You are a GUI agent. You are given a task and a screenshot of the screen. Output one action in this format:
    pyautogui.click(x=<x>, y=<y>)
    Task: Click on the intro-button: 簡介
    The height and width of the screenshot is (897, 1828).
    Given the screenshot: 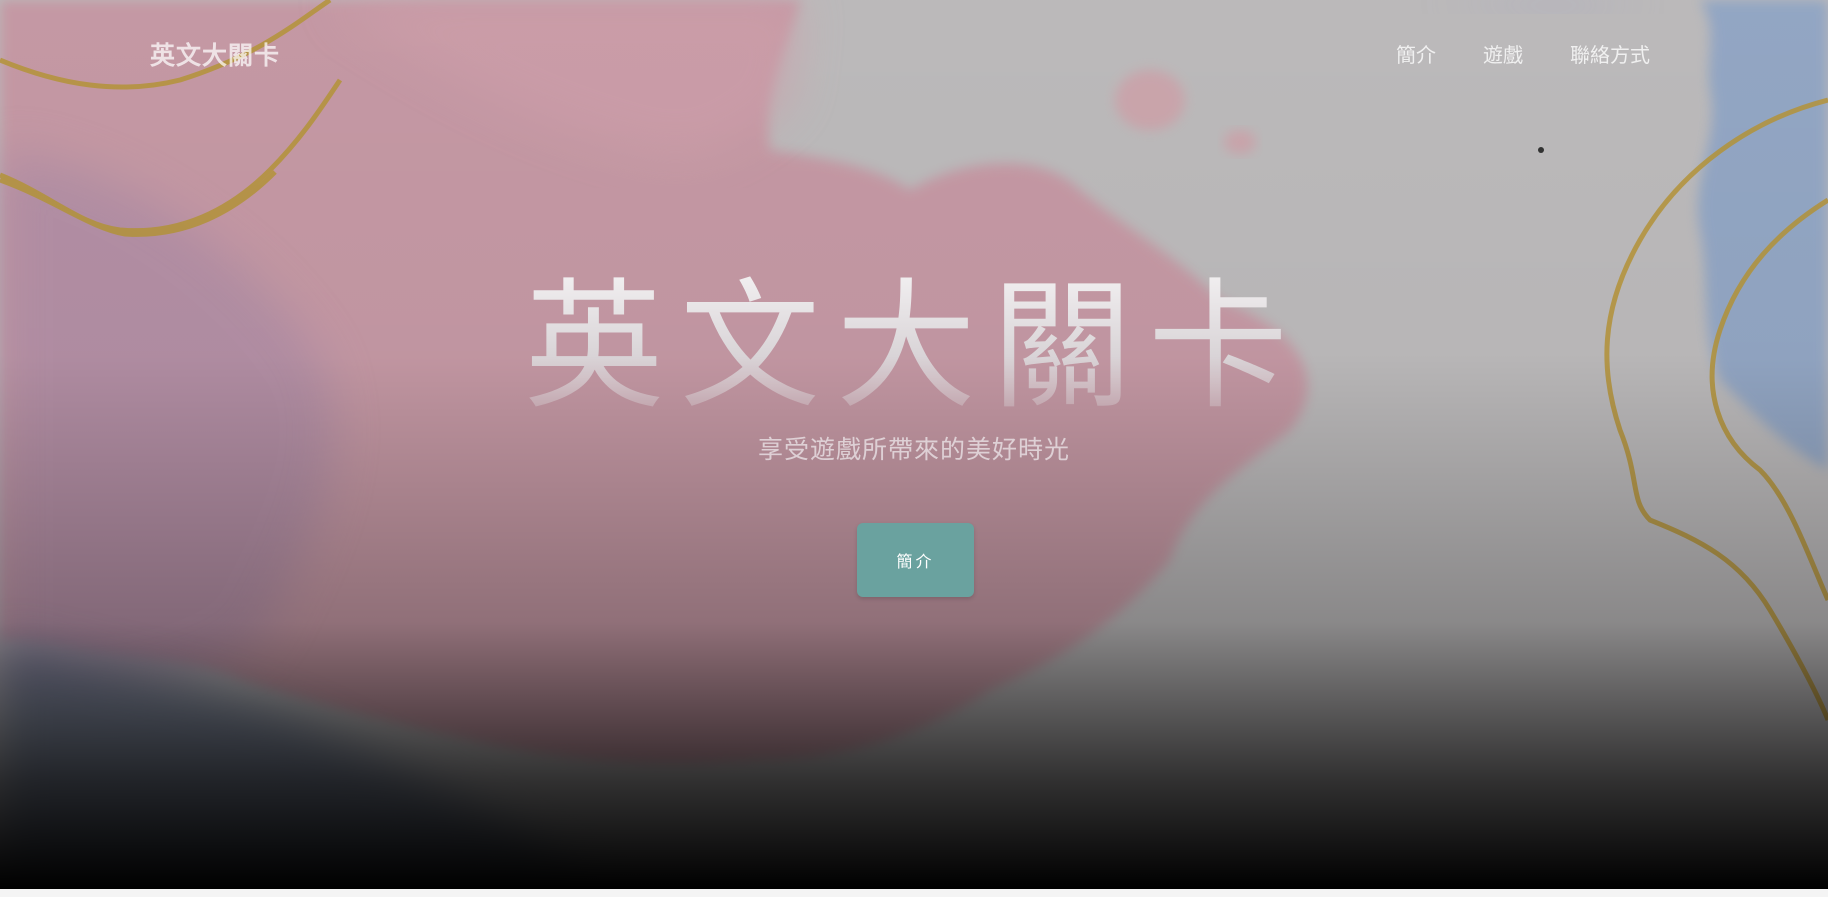 What is the action you would take?
    pyautogui.click(x=915, y=560)
    